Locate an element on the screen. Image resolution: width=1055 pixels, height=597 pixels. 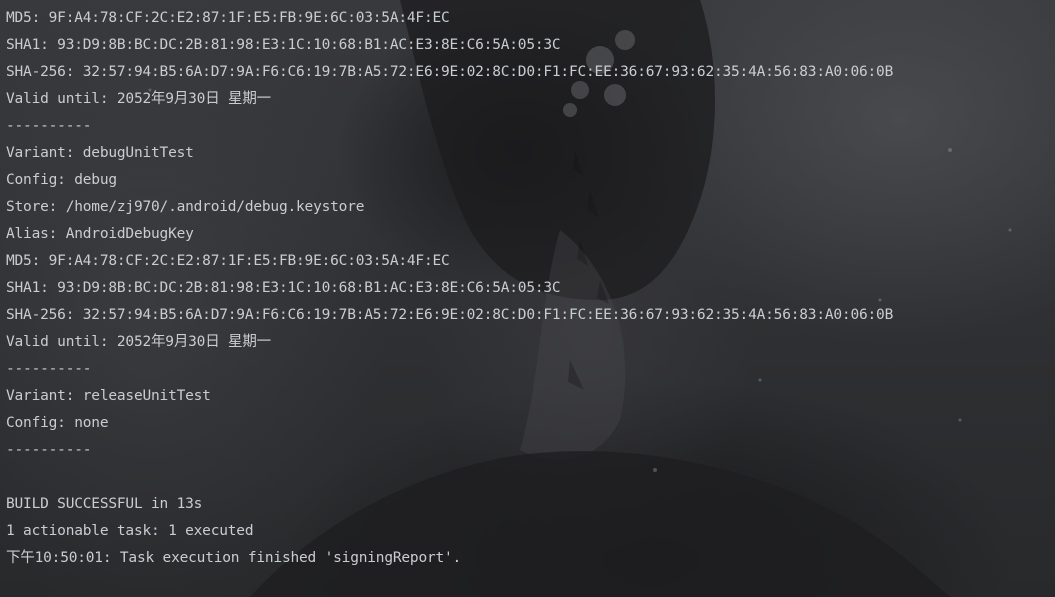
console-line: Config: none is located at coordinates (57, 423).